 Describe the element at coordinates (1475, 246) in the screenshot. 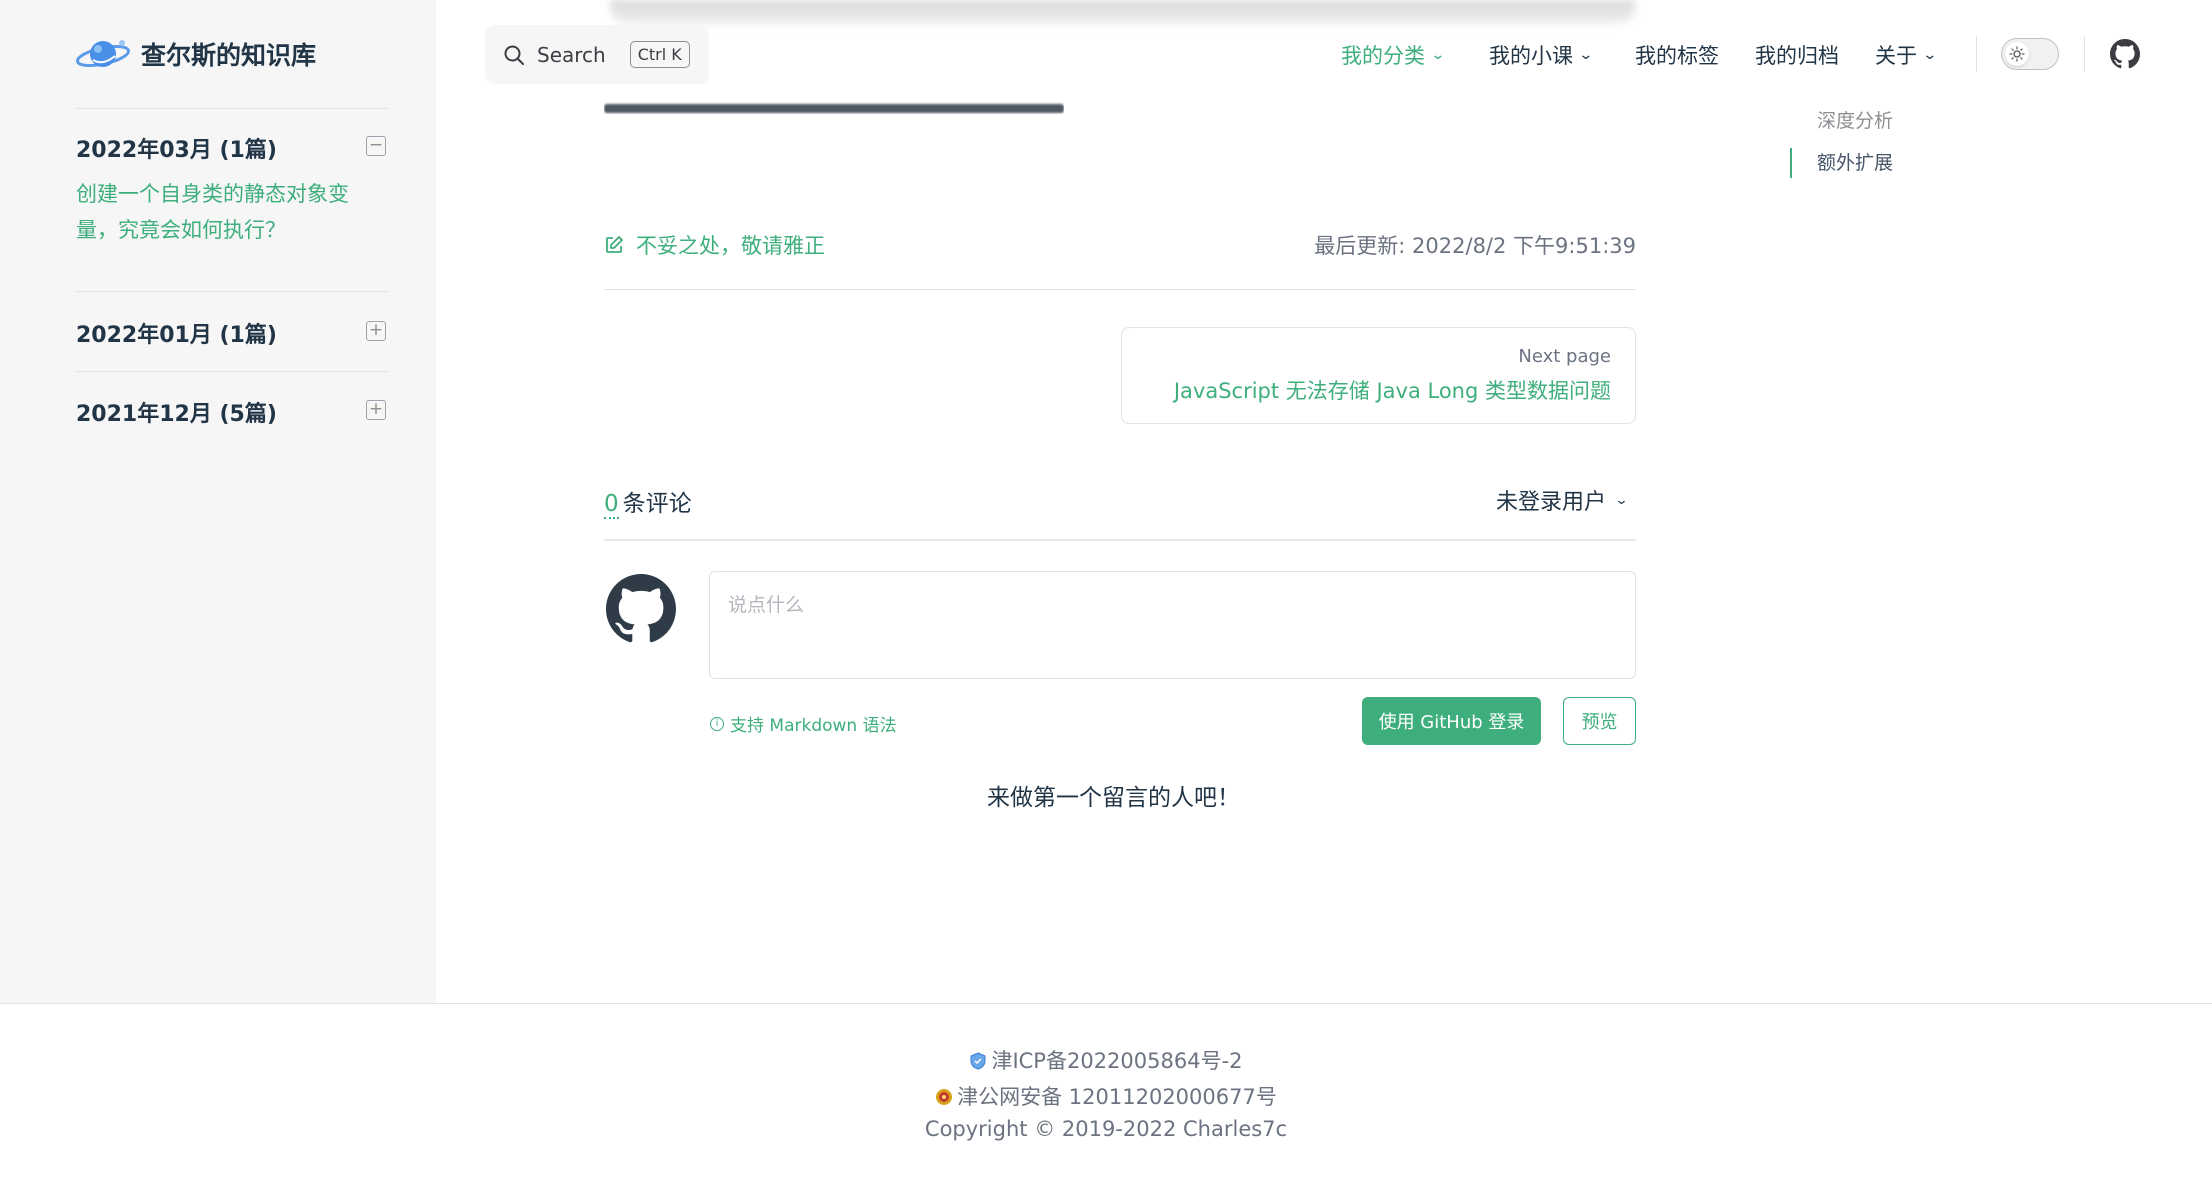

I see `last-updated: 最后更新: 2022/8/2 下午9:51:39` at that location.